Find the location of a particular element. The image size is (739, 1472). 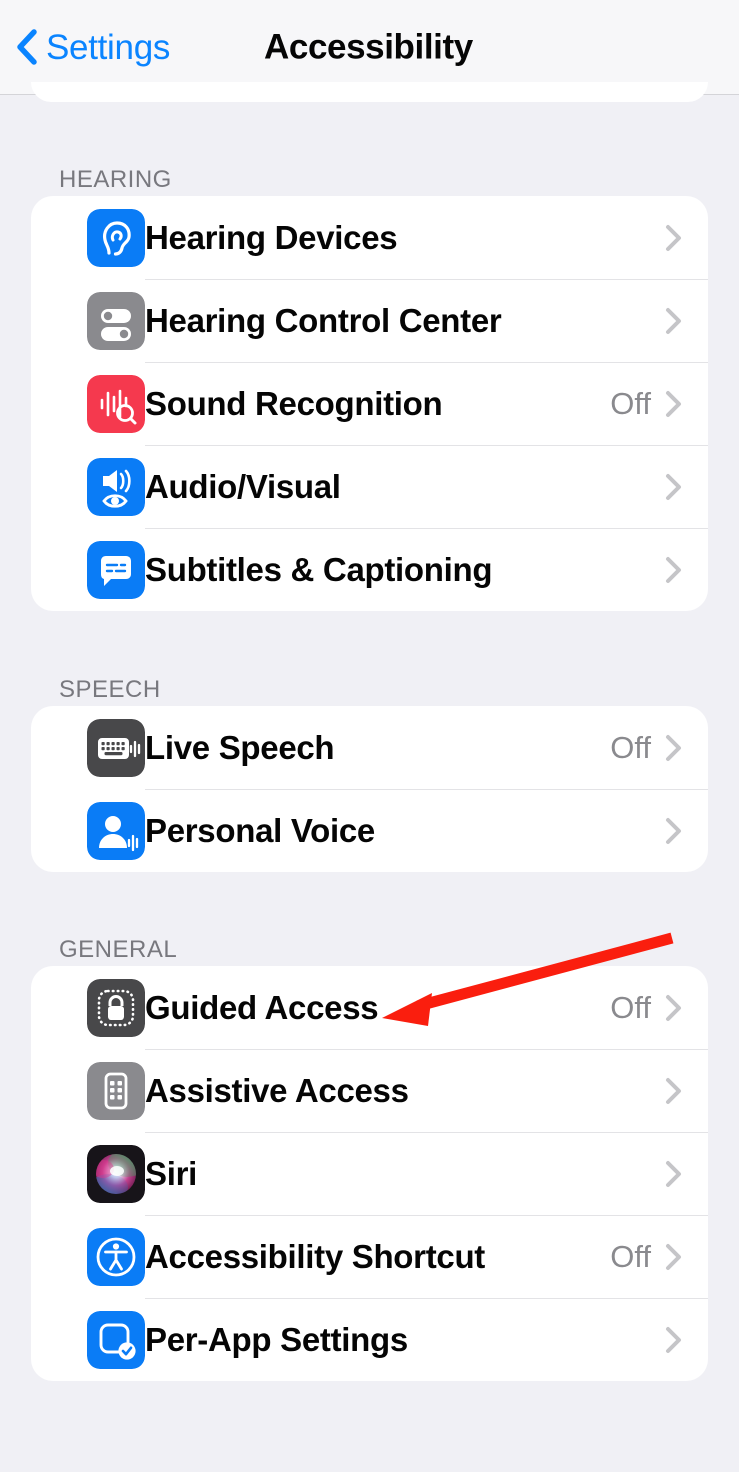

row-label: Siri is located at coordinates (171, 1173).